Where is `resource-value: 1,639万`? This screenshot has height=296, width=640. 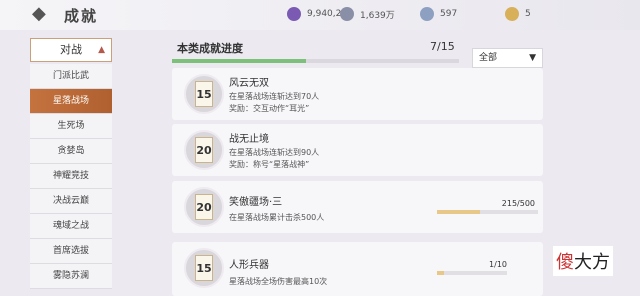
resource-value: 1,639万 is located at coordinates (377, 15).